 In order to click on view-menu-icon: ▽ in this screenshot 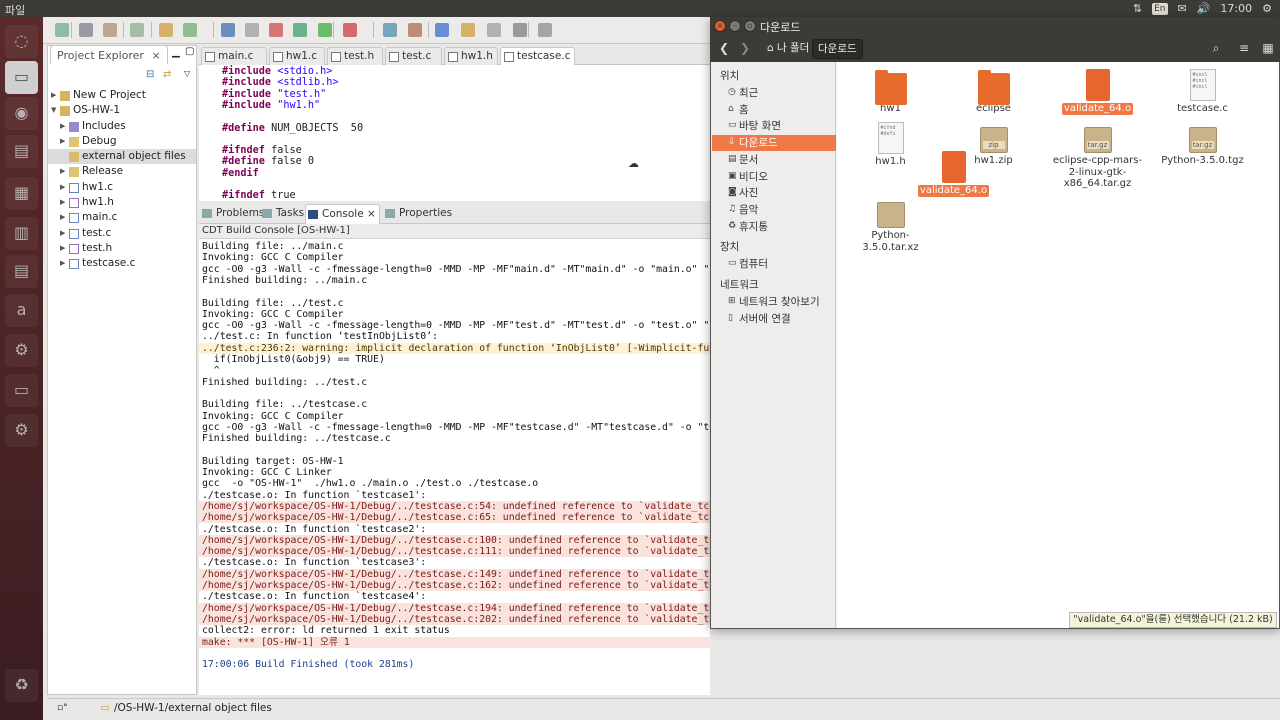, I will do `click(187, 73)`.